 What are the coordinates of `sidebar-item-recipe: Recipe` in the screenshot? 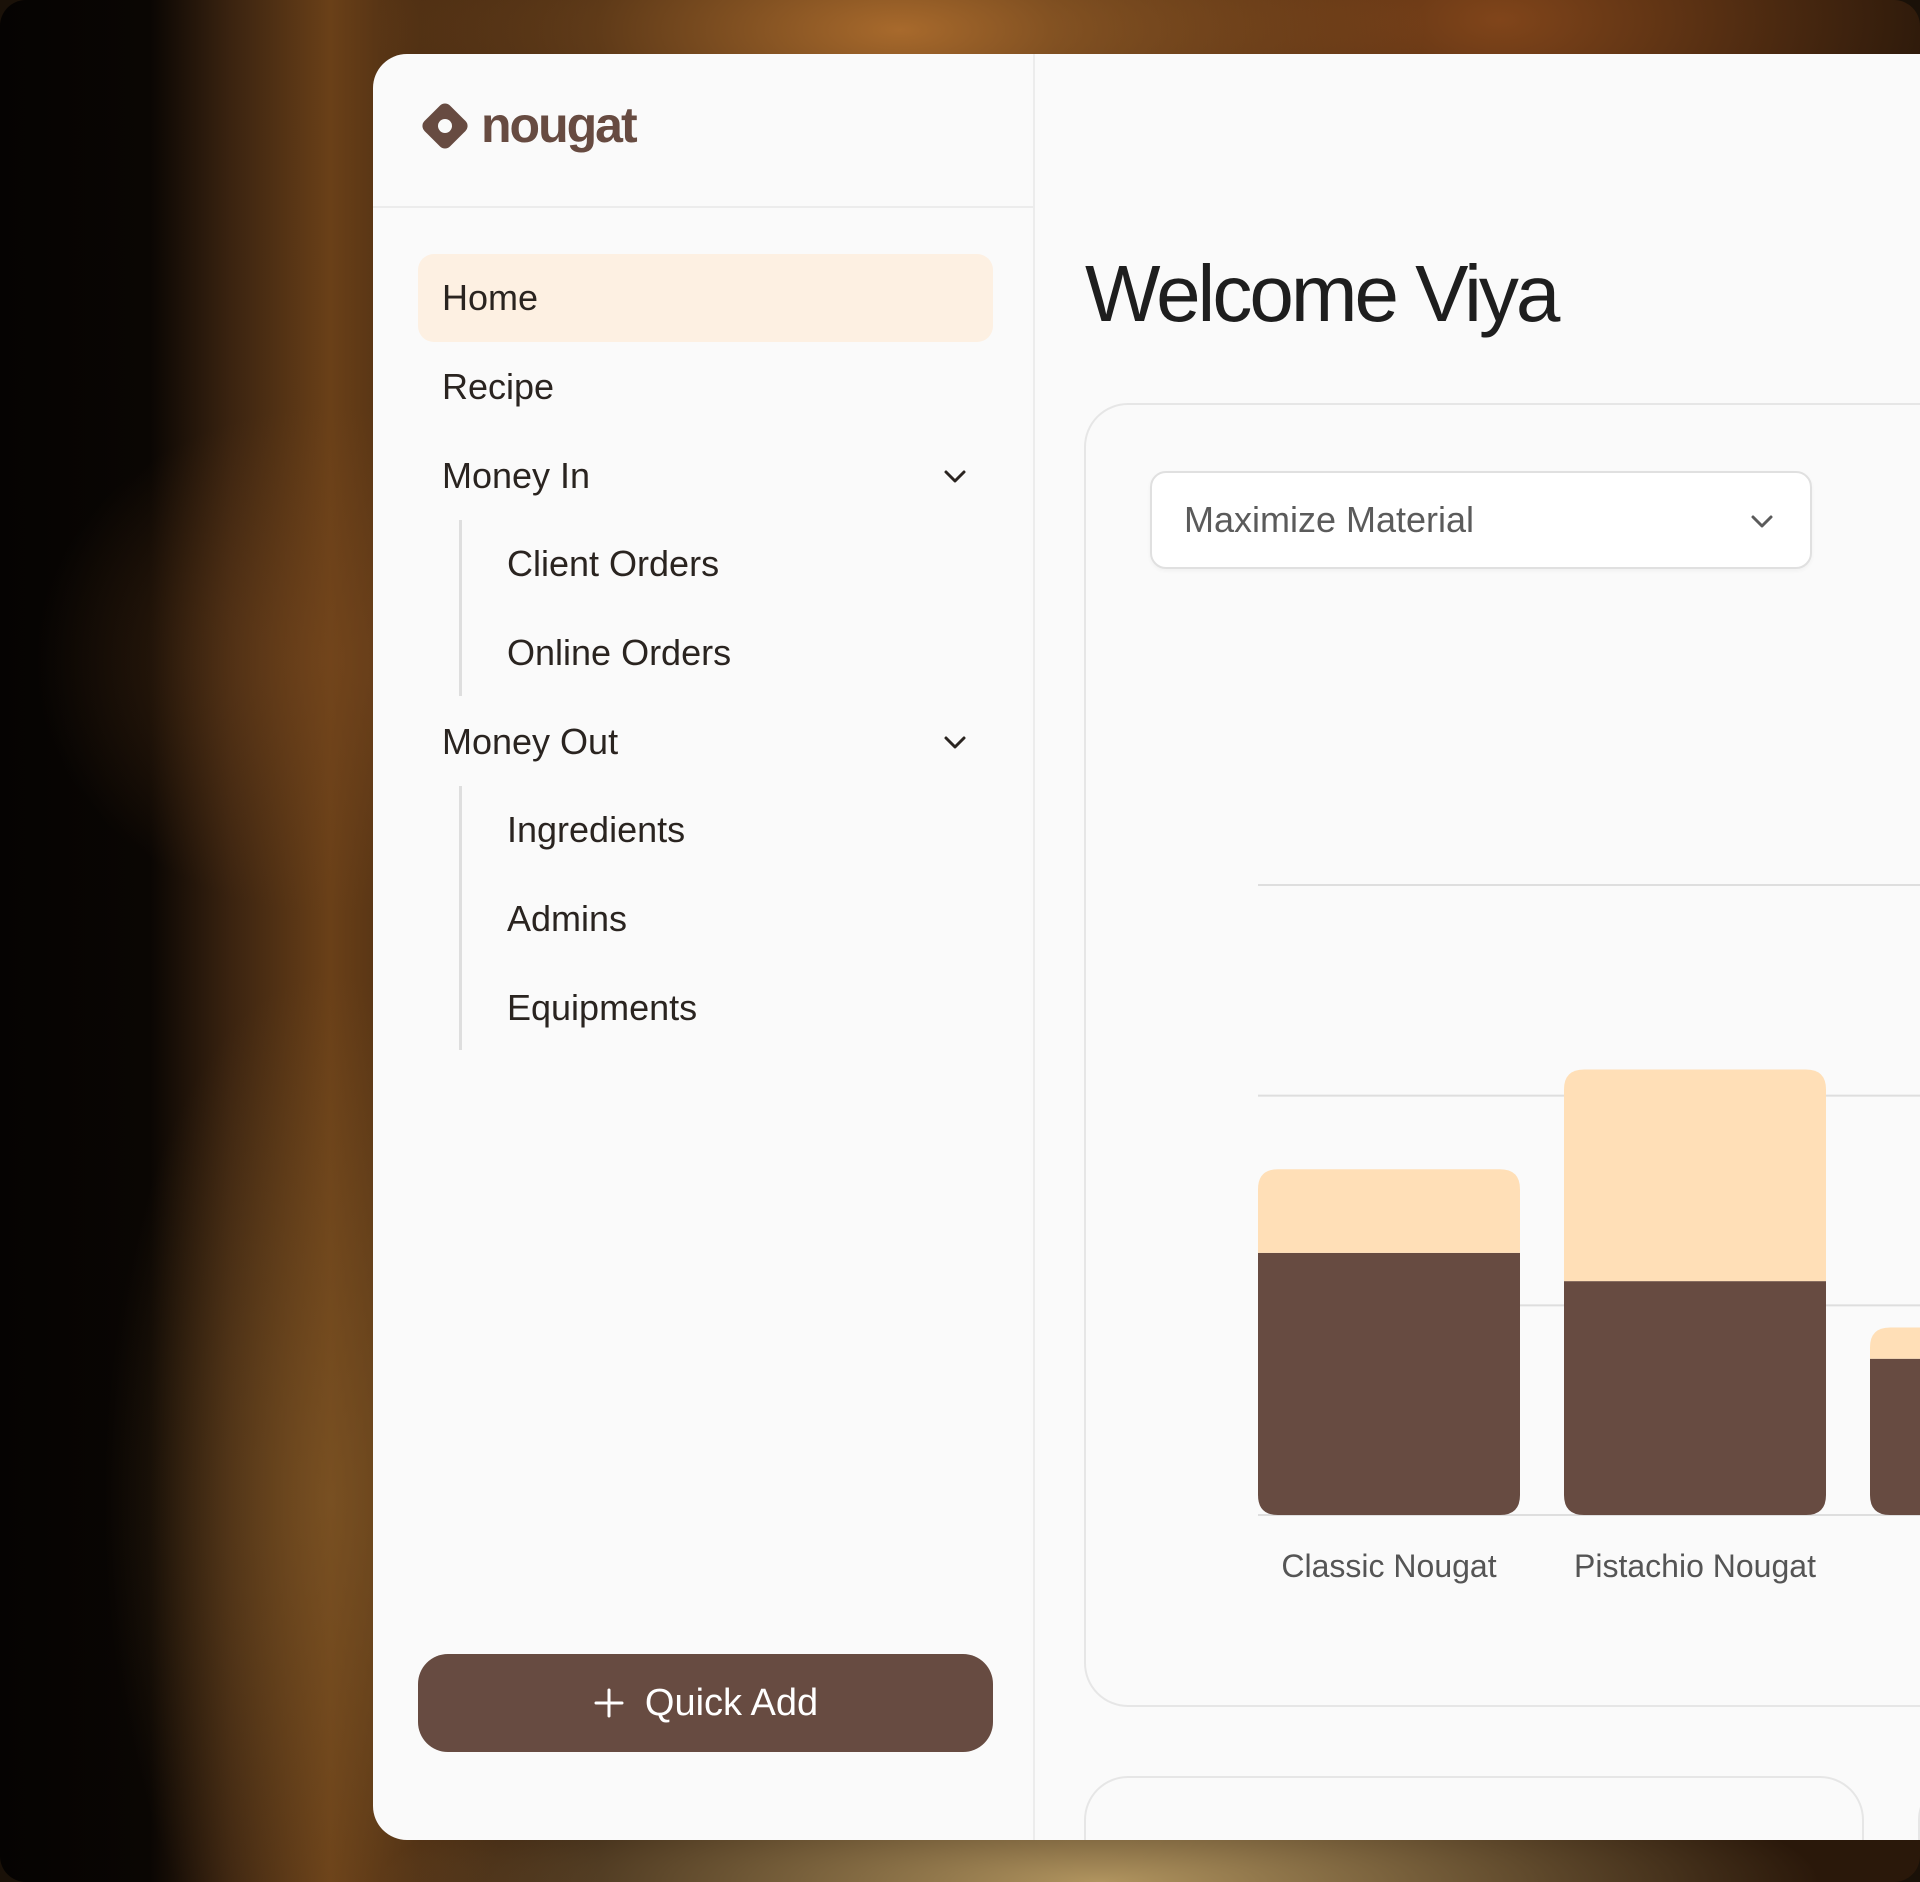 It's located at (705, 387).